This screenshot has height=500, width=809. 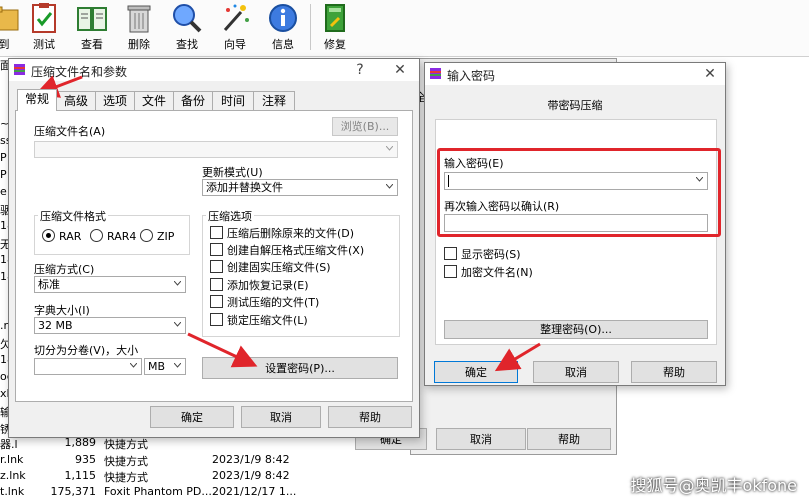 I want to click on arrow-to-set-password, so click(x=222, y=350).